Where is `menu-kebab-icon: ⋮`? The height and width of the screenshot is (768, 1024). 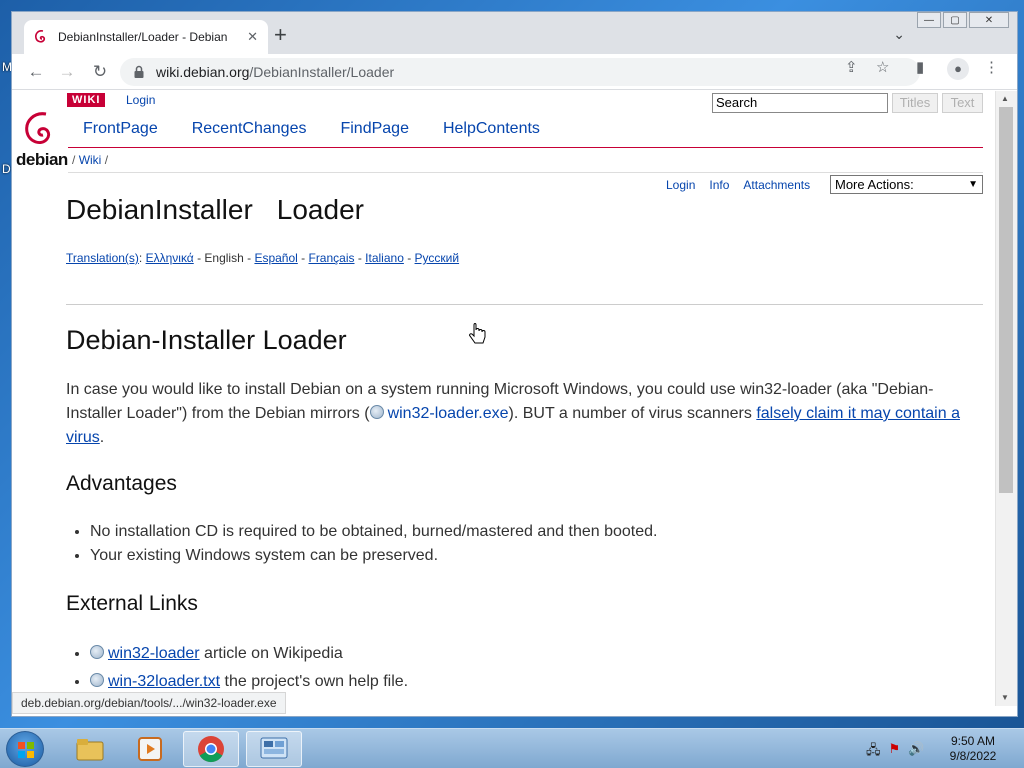
menu-kebab-icon: ⋮ is located at coordinates (991, 67).